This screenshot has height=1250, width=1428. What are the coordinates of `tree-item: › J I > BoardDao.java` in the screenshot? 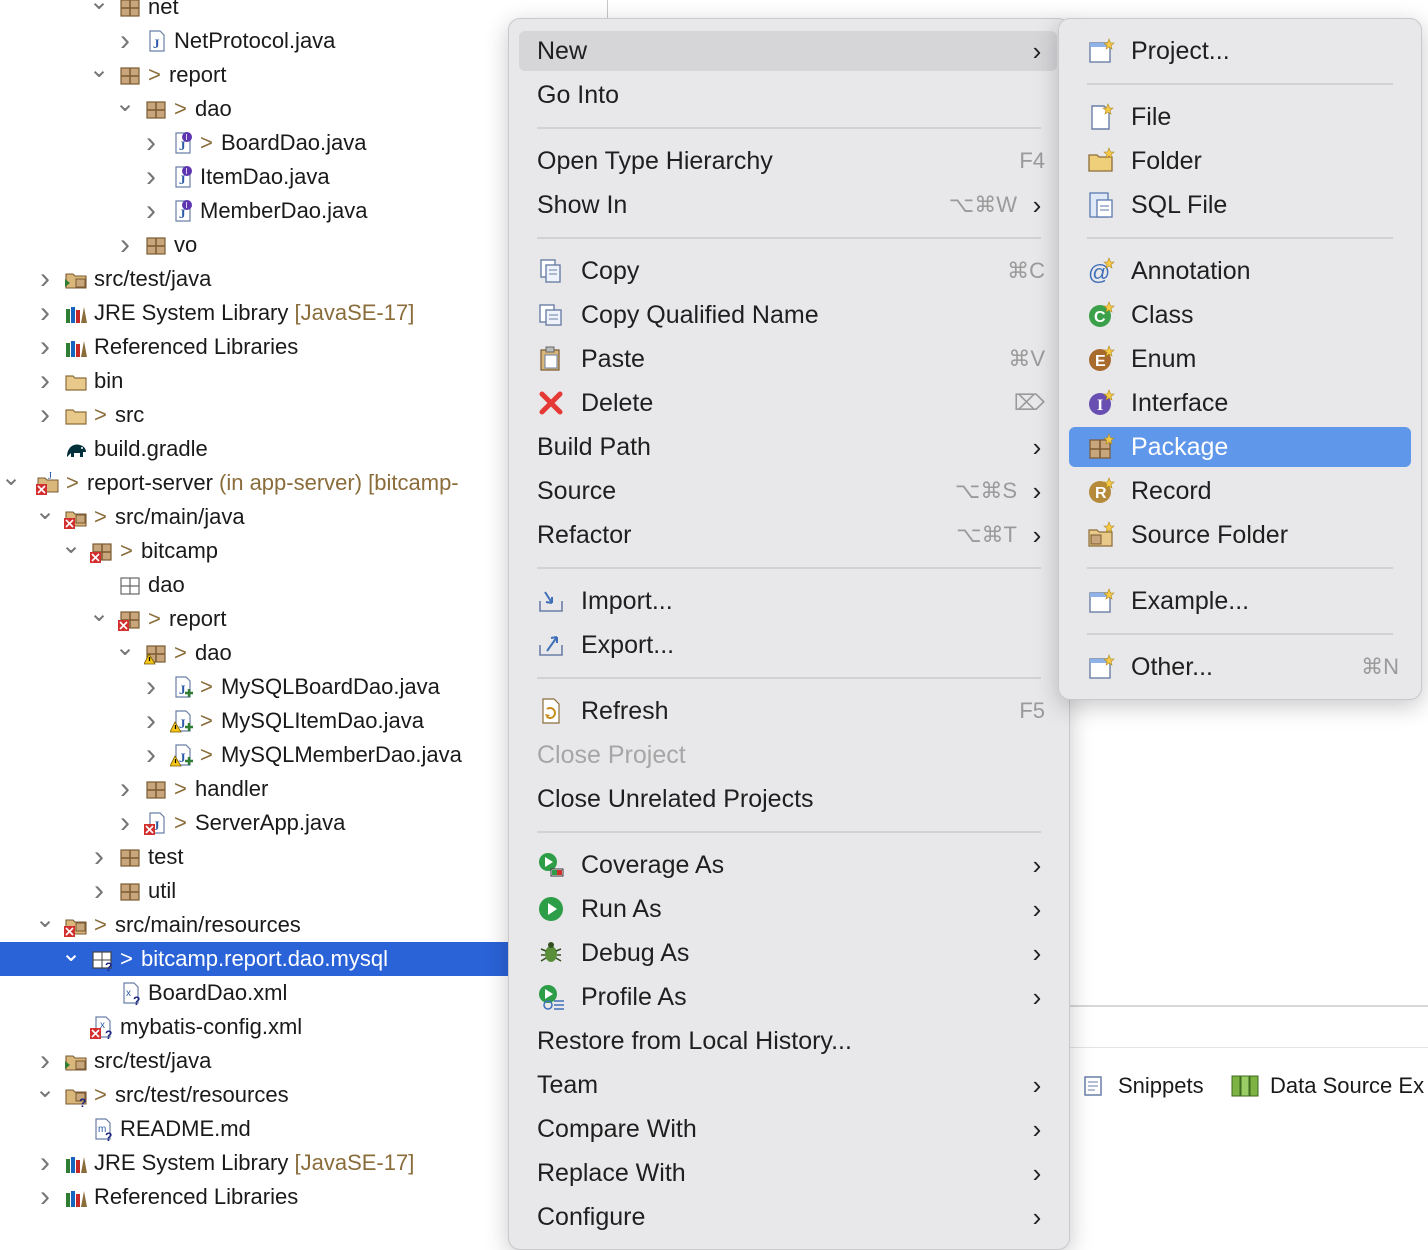 It's located at (254, 143).